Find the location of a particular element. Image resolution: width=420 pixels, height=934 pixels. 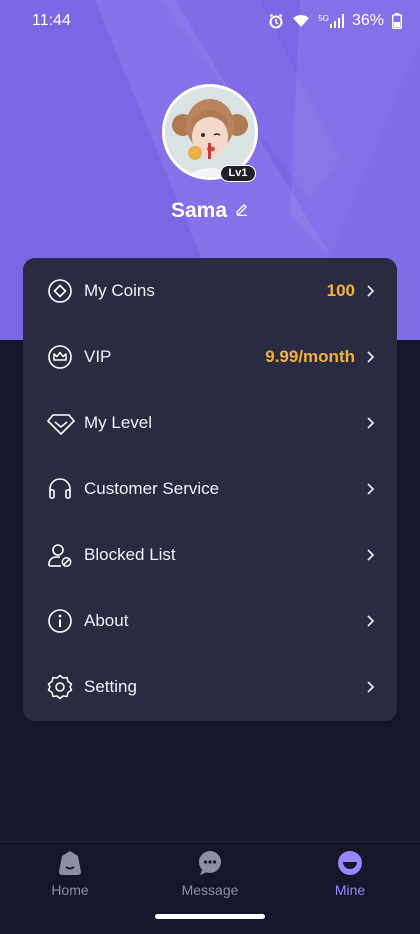

battery-icon is located at coordinates (397, 21).